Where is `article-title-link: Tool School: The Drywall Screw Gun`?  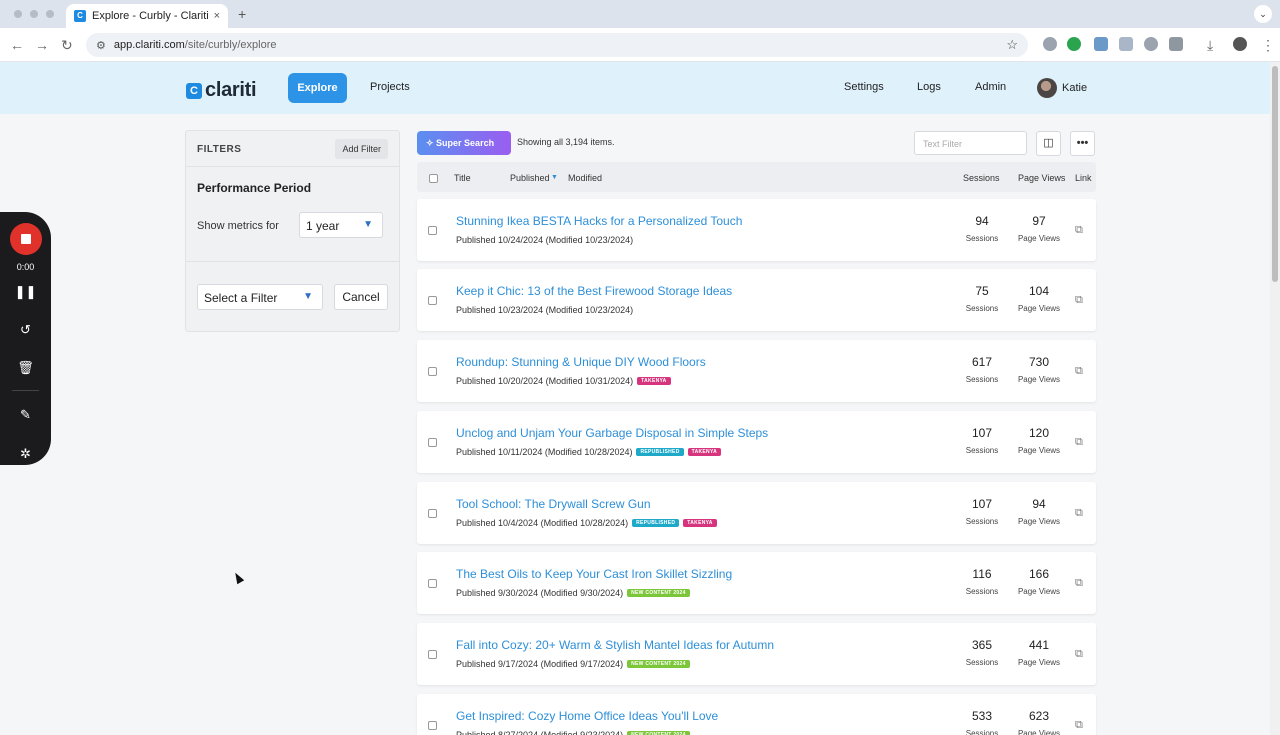
article-title-link: Tool School: The Drywall Screw Gun is located at coordinates (553, 504).